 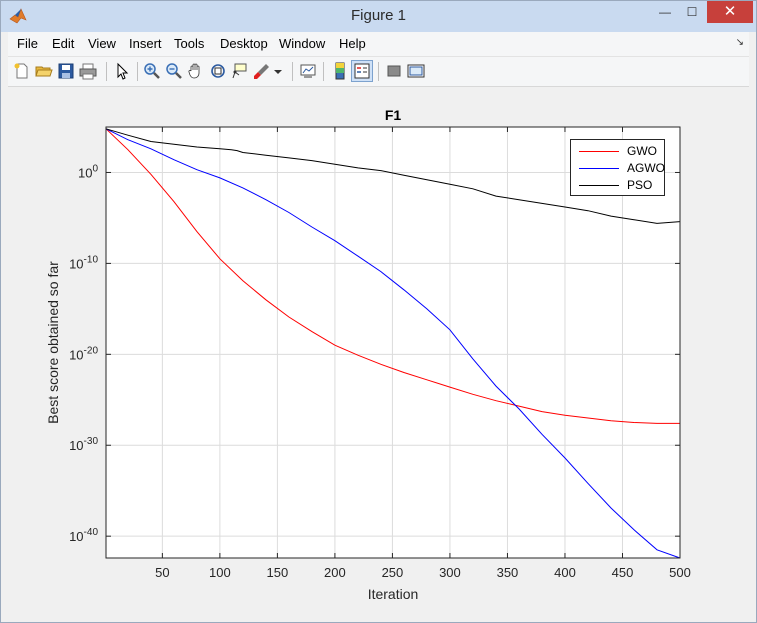 I want to click on x-tick-label: 150, so click(x=278, y=572).